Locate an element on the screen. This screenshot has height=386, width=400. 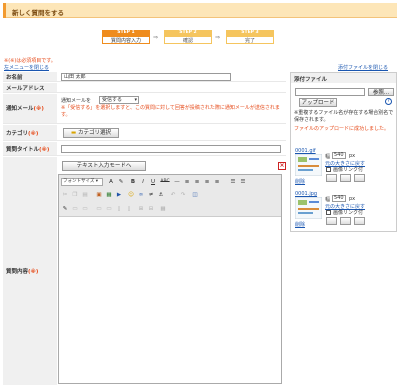
cell-props-icon: ▦ is located at coordinates (163, 209).